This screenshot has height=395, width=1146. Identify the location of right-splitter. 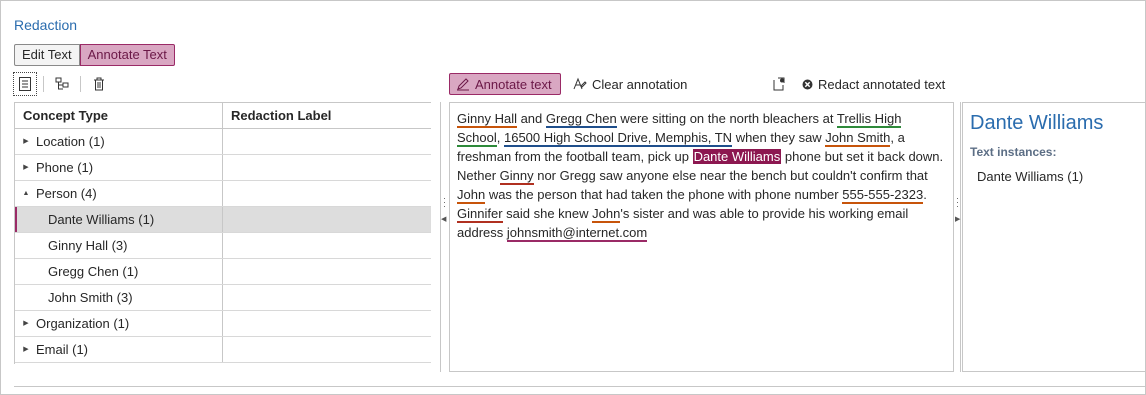
(960, 237).